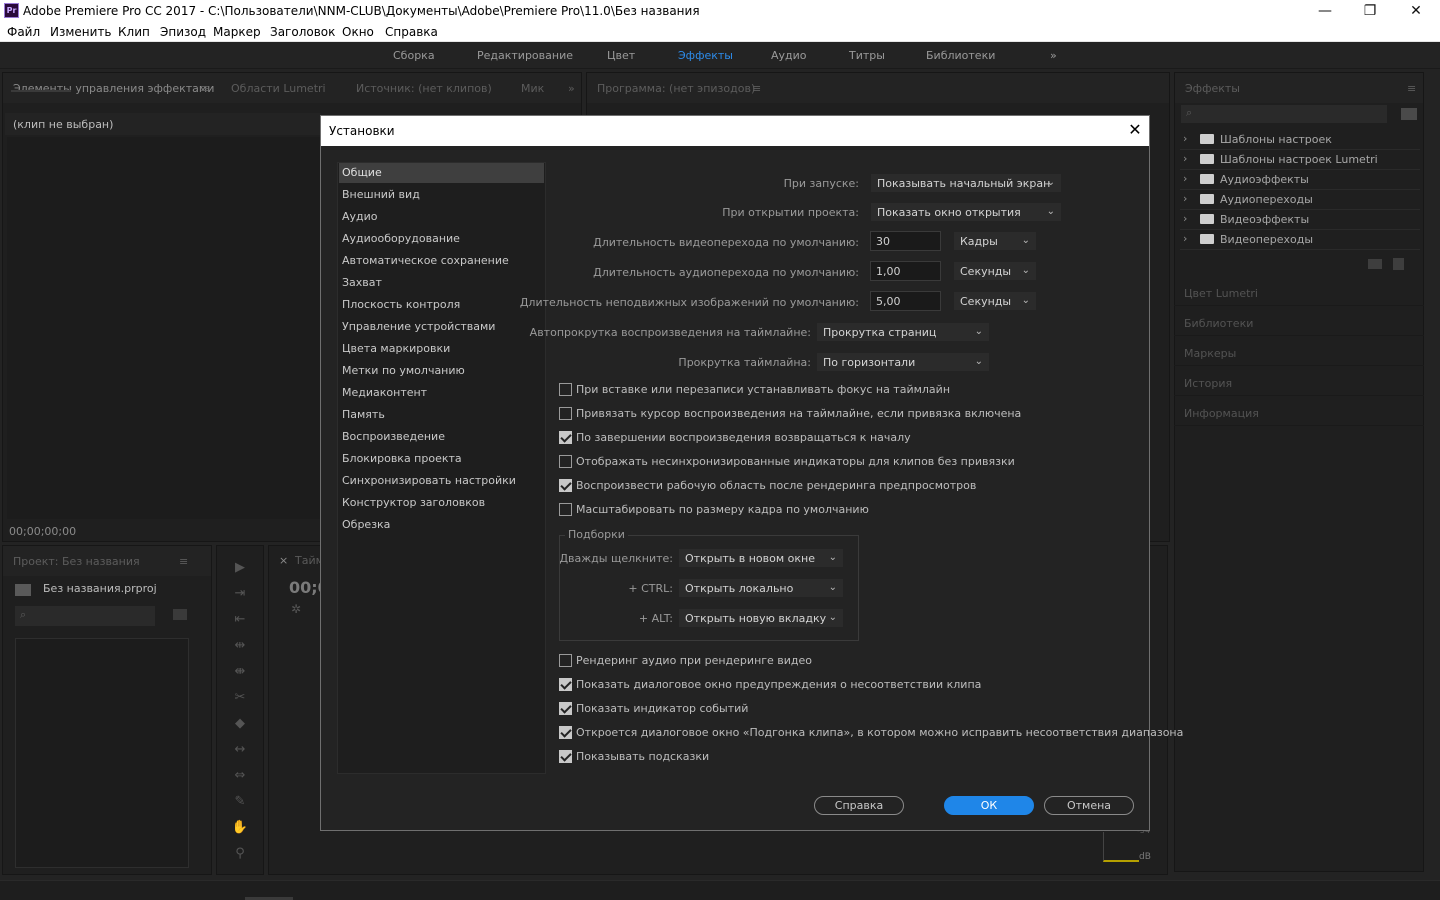  What do you see at coordinates (525, 55) in the screenshot?
I see `workspace-editing: Редактирование` at bounding box center [525, 55].